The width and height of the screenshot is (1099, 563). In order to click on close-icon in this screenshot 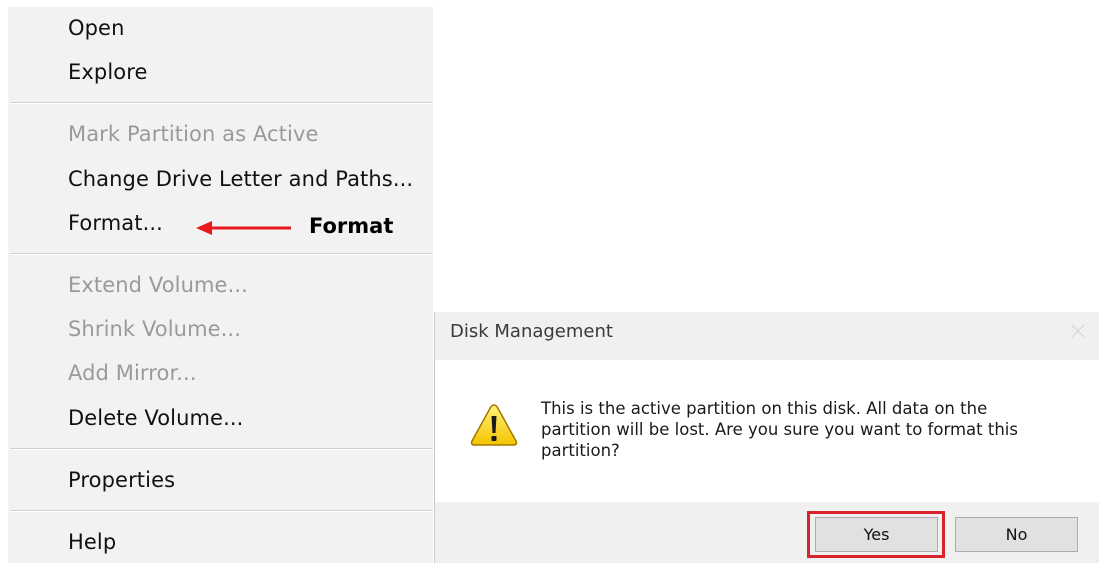, I will do `click(1078, 331)`.